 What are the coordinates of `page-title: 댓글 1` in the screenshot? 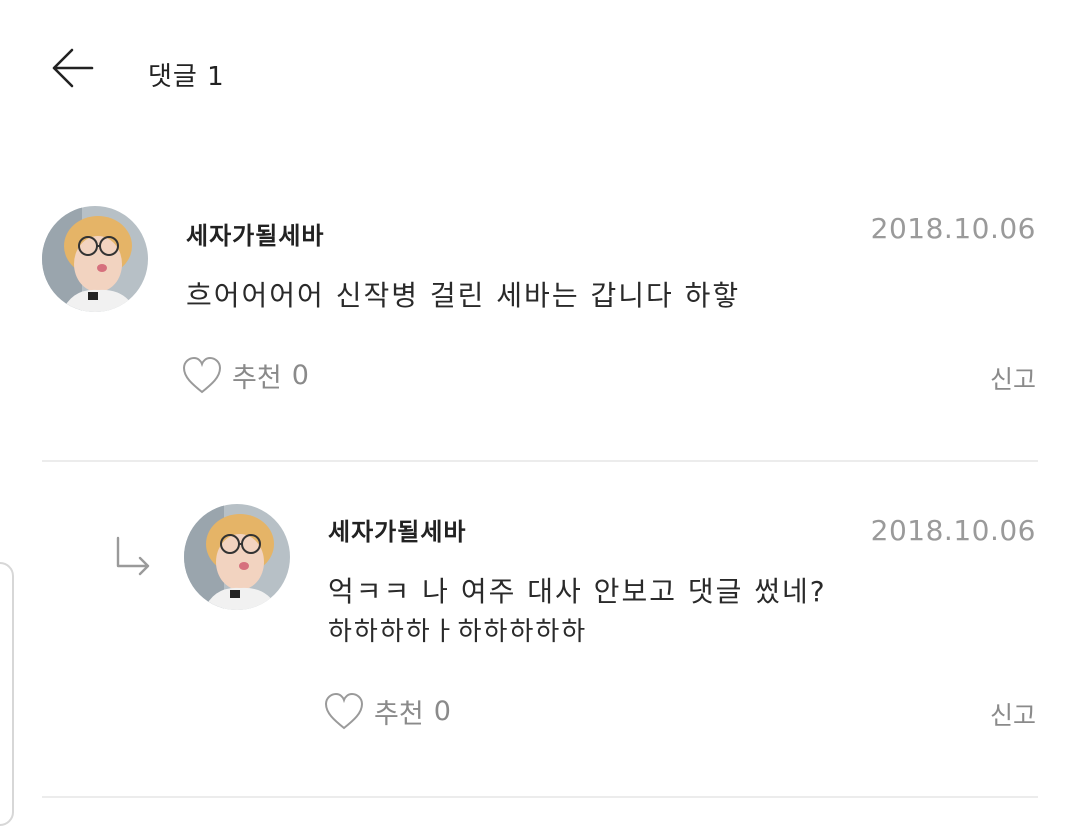 It's located at (186, 77).